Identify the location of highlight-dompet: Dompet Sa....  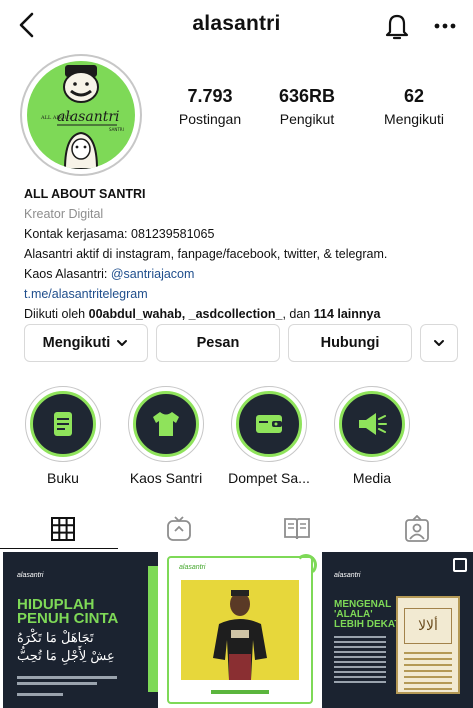
(269, 436).